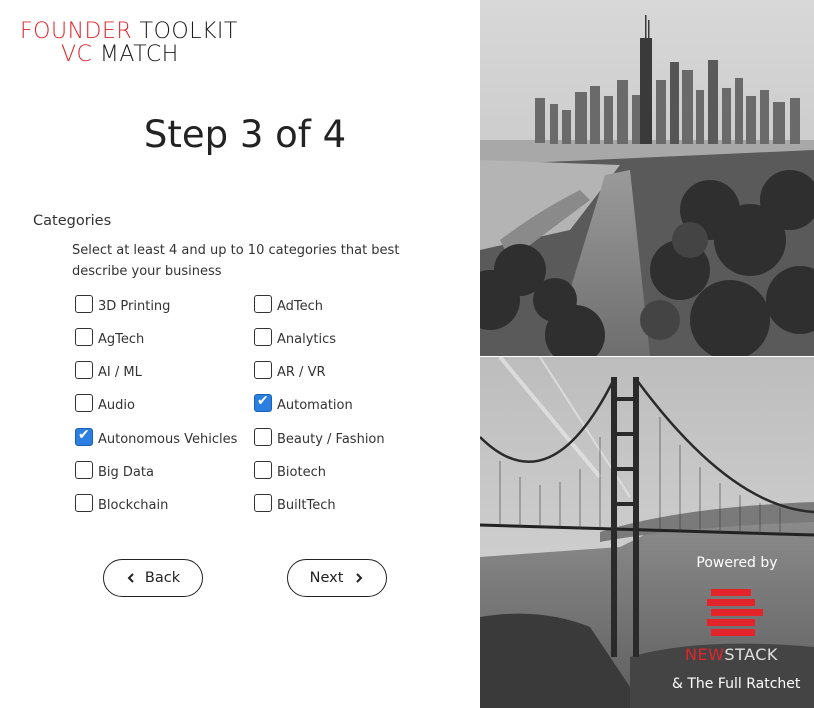 The width and height of the screenshot is (814, 708). What do you see at coordinates (736, 626) in the screenshot?
I see `new-stack-logo: NEWSTACK` at bounding box center [736, 626].